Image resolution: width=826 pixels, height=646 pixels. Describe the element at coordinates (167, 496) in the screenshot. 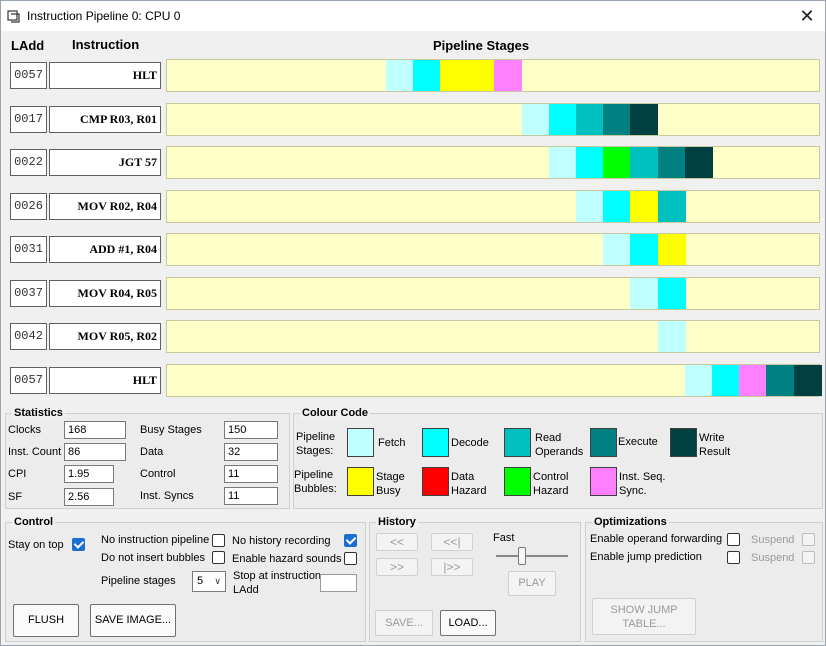

I see `inst-syncs-label: Inst. Syncs` at that location.